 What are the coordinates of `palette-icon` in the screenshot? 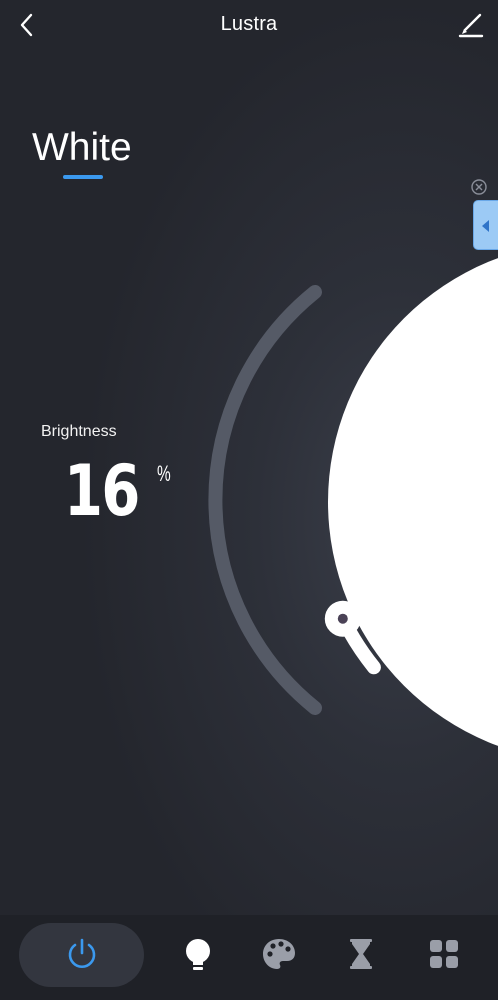 It's located at (279, 954).